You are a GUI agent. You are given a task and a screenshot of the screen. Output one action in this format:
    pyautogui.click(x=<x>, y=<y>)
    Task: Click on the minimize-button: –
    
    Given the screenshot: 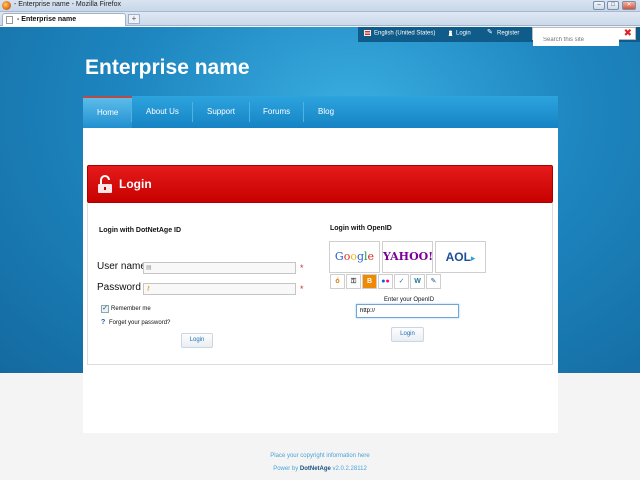 What is the action you would take?
    pyautogui.click(x=599, y=5)
    